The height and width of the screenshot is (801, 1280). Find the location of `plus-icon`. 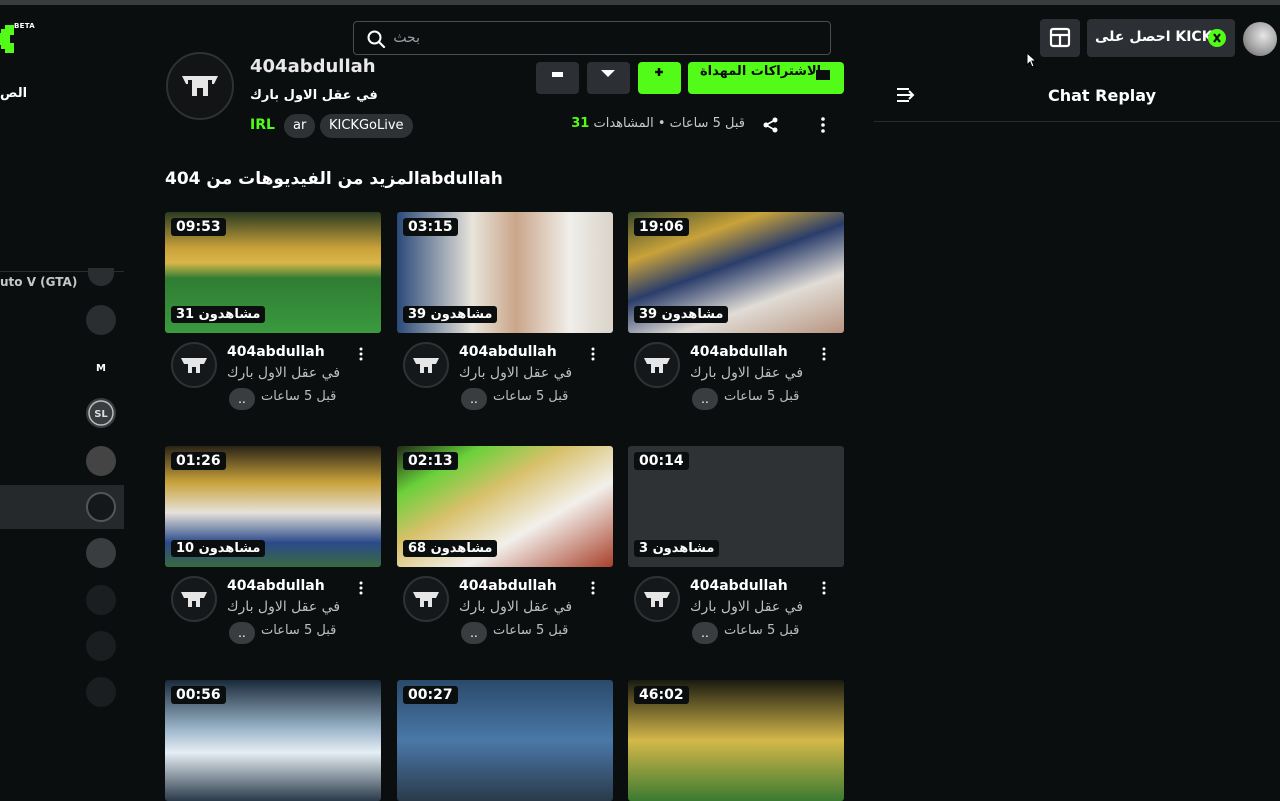

plus-icon is located at coordinates (659, 72).